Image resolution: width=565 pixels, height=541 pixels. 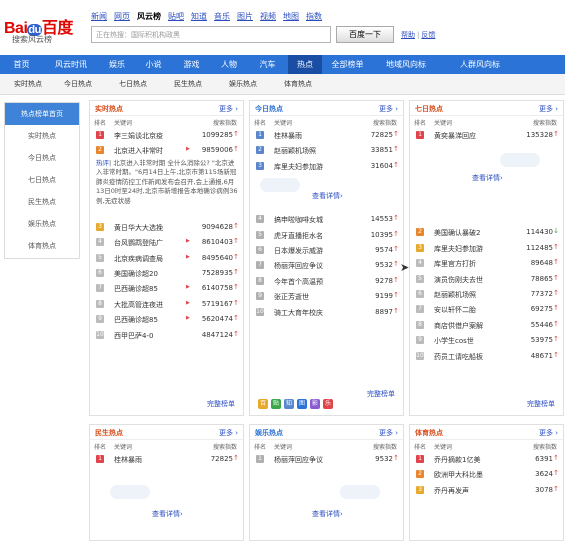 I want to click on table-row: 10 药员工请吃船板 48671 ↑, so click(x=486, y=356).